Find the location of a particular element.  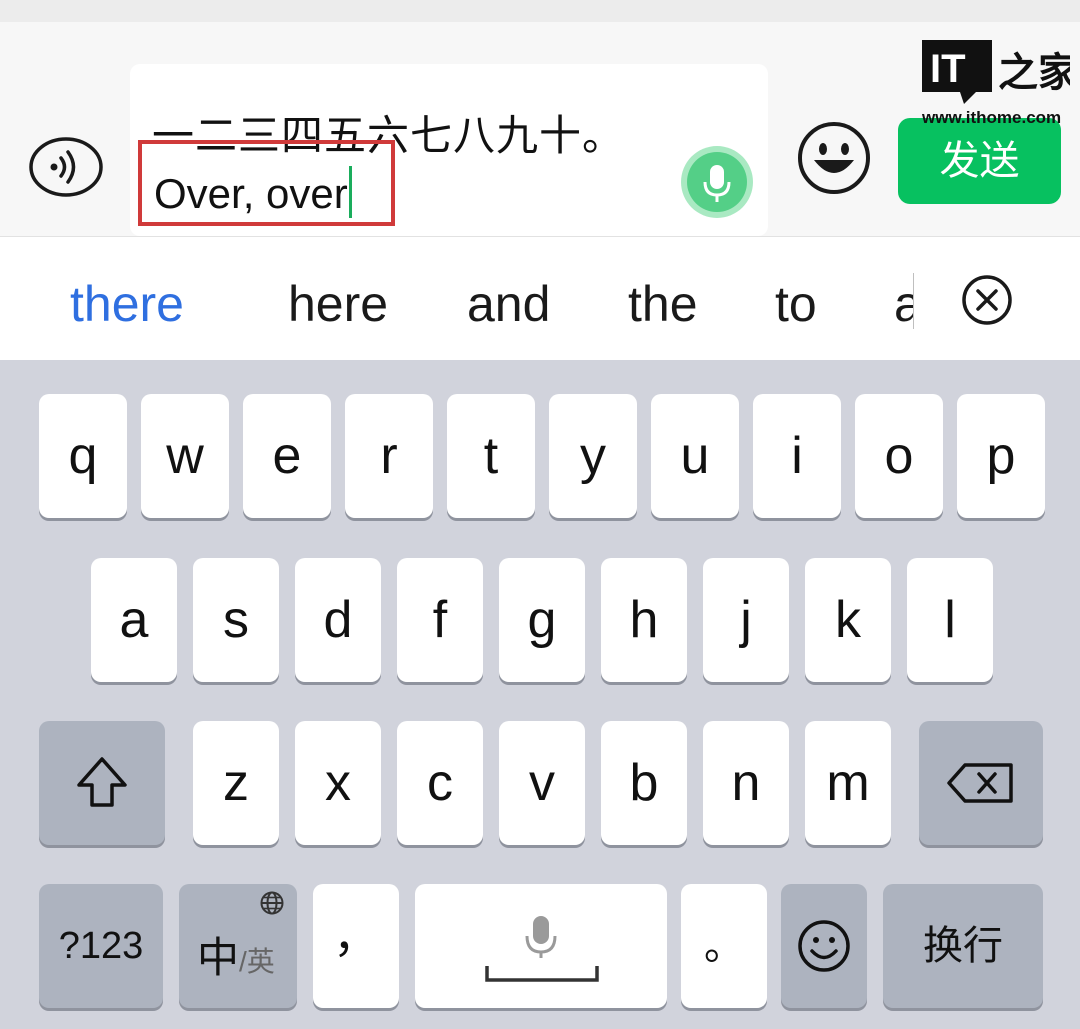

shift-key is located at coordinates (102, 783).